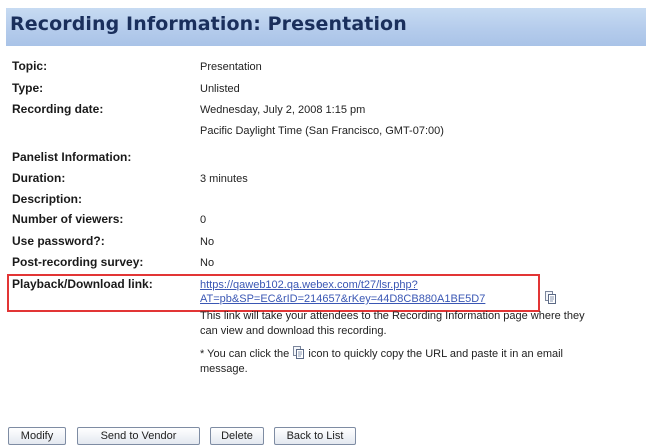  What do you see at coordinates (315, 436) in the screenshot?
I see `back-to-list-button: Back to List` at bounding box center [315, 436].